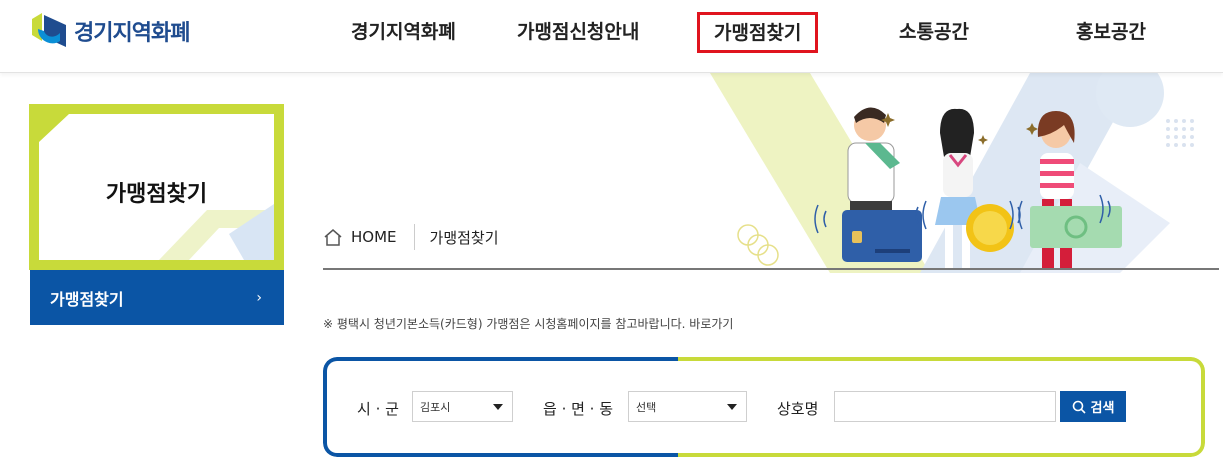  I want to click on logo-icon, so click(49, 31).